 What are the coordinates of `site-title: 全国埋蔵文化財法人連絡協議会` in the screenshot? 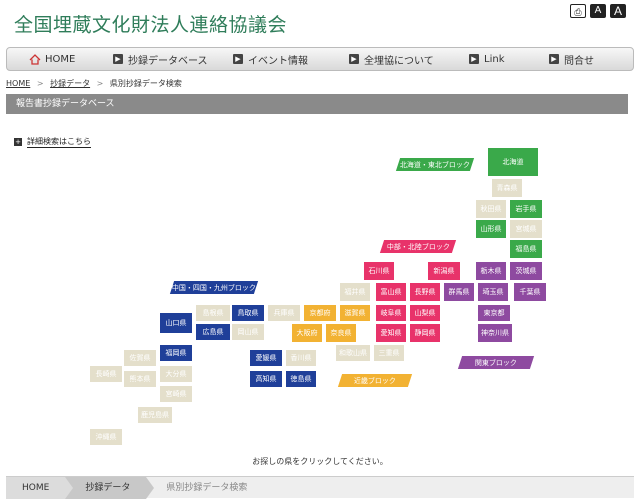 It's located at (150, 23).